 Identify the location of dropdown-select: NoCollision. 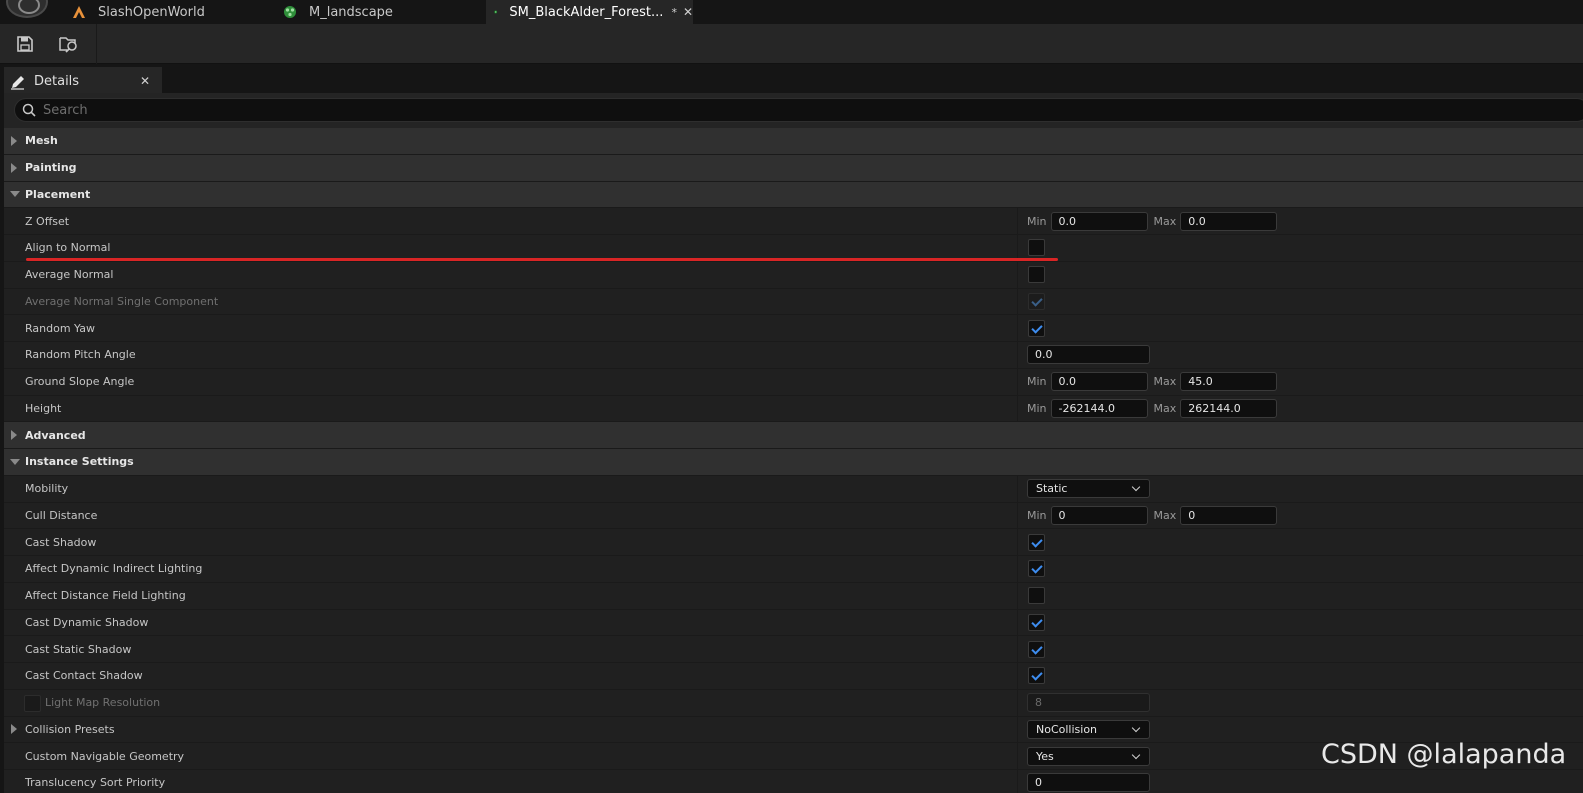
(1088, 729).